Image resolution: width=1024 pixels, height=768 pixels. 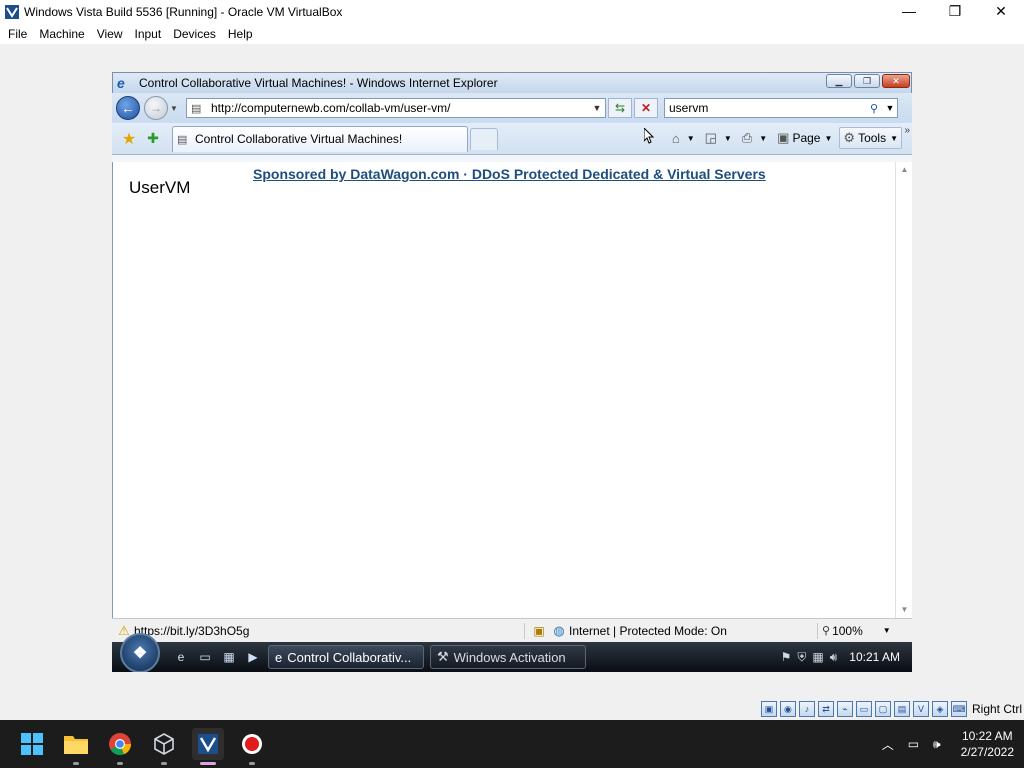 I want to click on search-options-dropdown-icon: ▼, so click(x=890, y=108).